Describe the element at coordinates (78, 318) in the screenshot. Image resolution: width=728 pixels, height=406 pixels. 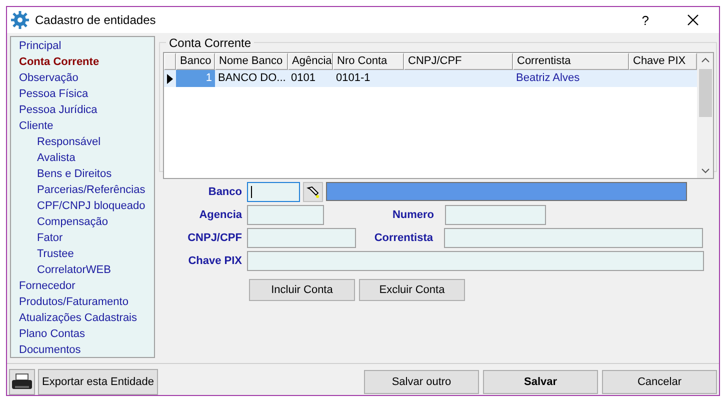
I see `sidebar-item: Atualizações Cadastrais` at that location.